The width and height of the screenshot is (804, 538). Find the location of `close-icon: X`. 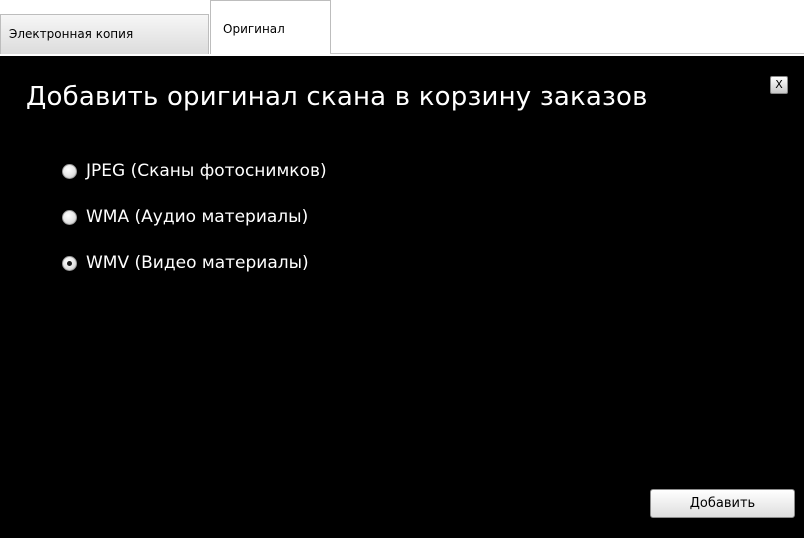

close-icon: X is located at coordinates (779, 84).